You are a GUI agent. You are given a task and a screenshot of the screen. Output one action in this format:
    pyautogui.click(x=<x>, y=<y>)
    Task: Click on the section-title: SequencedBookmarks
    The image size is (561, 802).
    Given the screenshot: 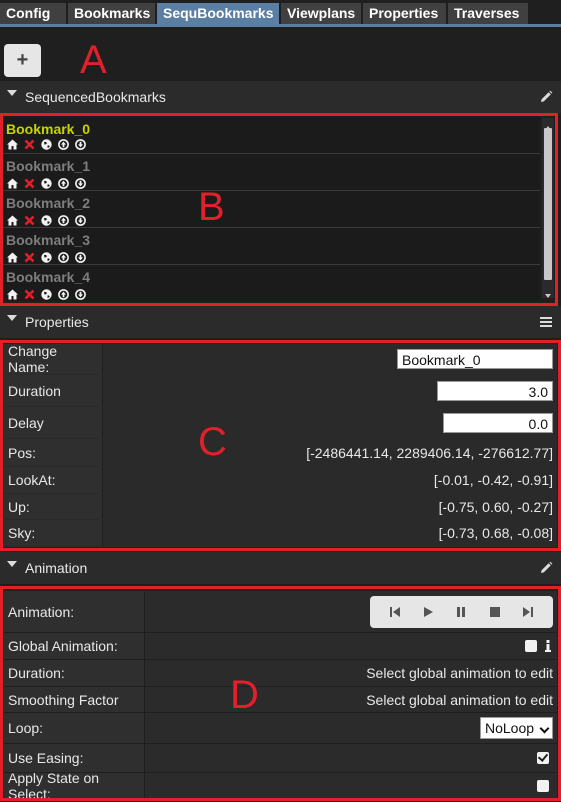 What is the action you would take?
    pyautogui.click(x=95, y=97)
    